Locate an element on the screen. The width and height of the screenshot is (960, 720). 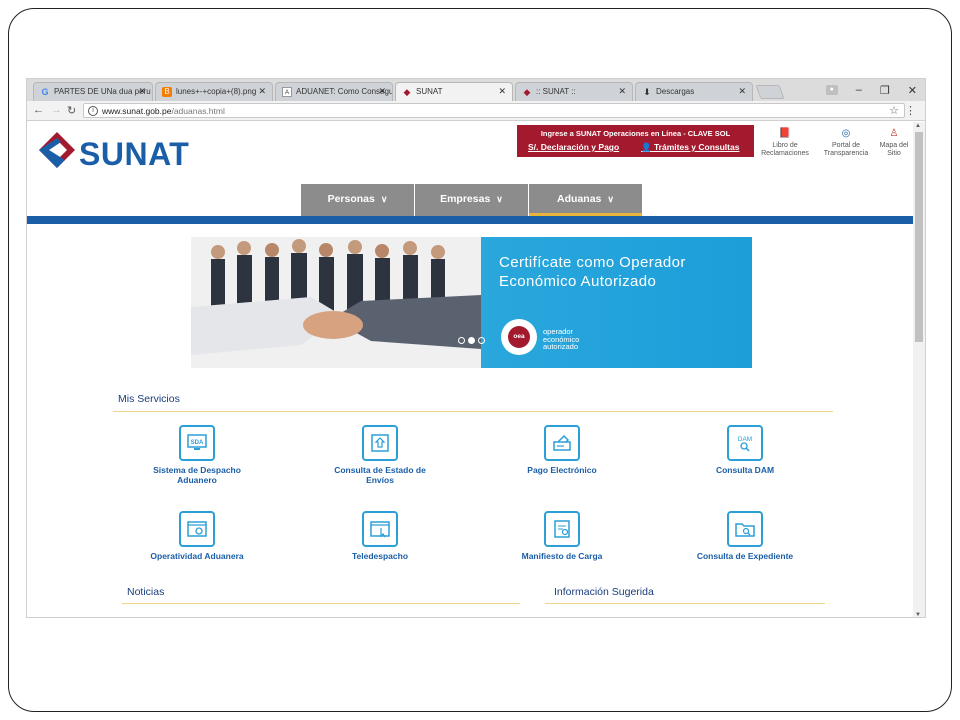
service-cargo-manifest: Manifiesto de Carga is located at coordinates (562, 536).